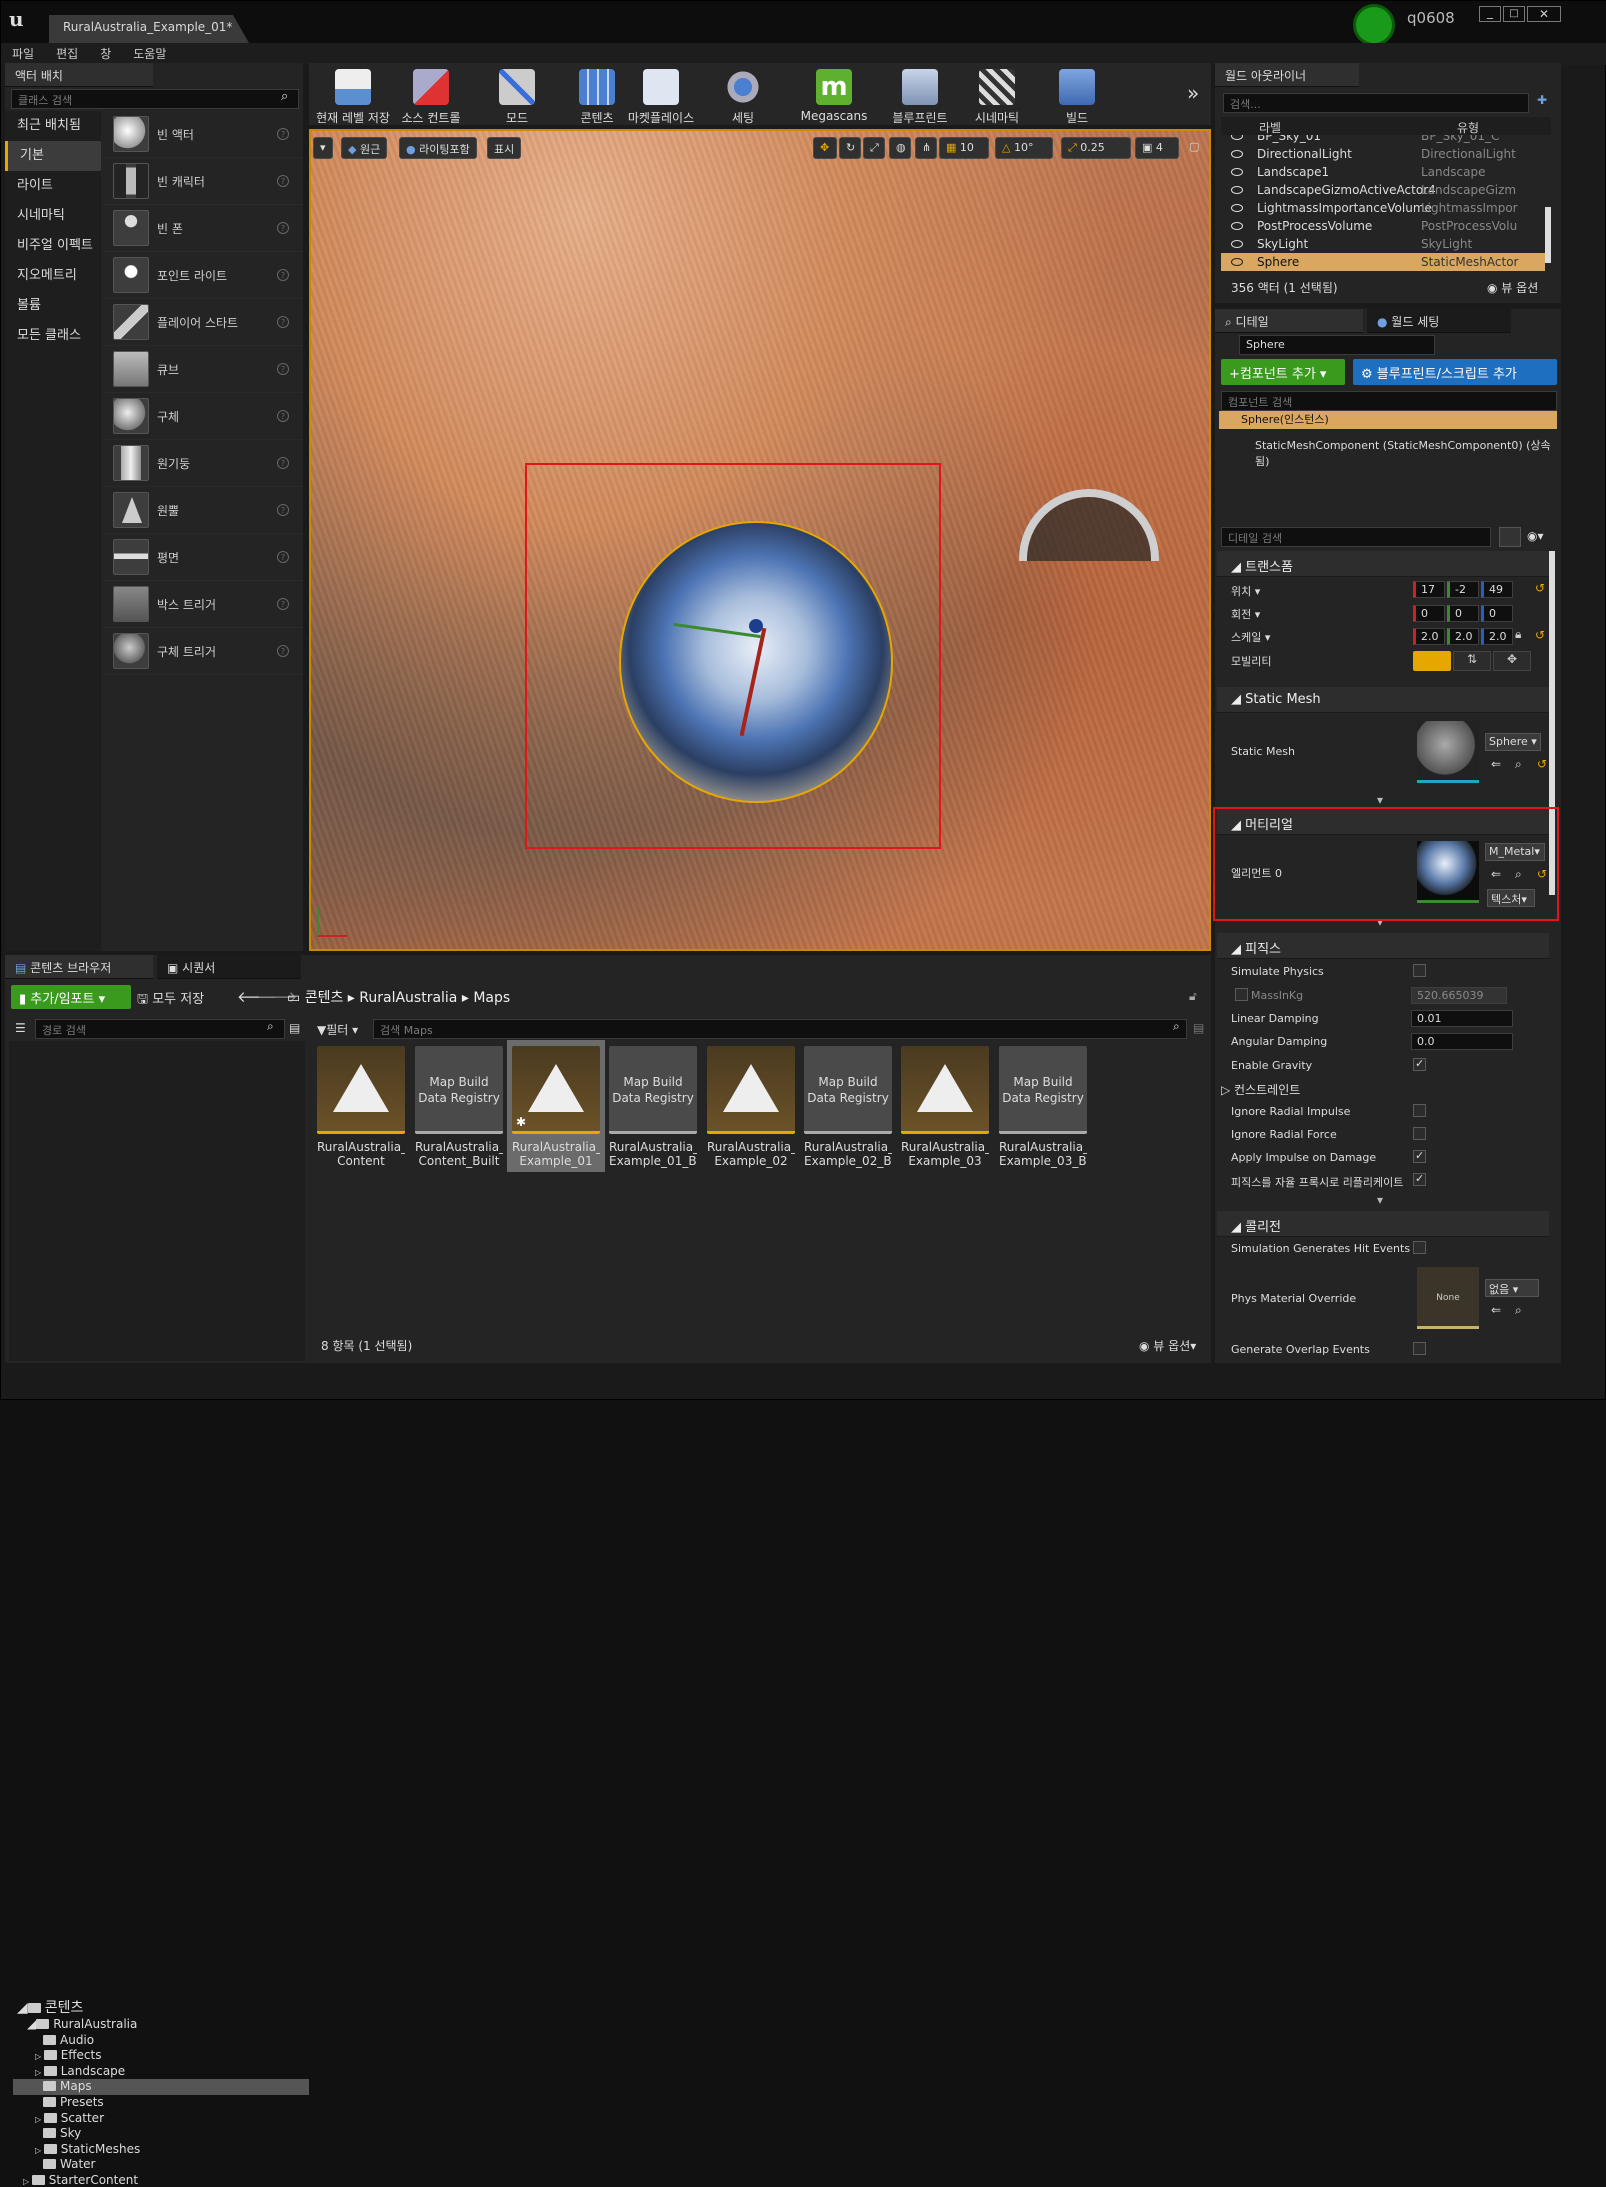  What do you see at coordinates (149, 53) in the screenshot?
I see `menu-help: 도움말` at bounding box center [149, 53].